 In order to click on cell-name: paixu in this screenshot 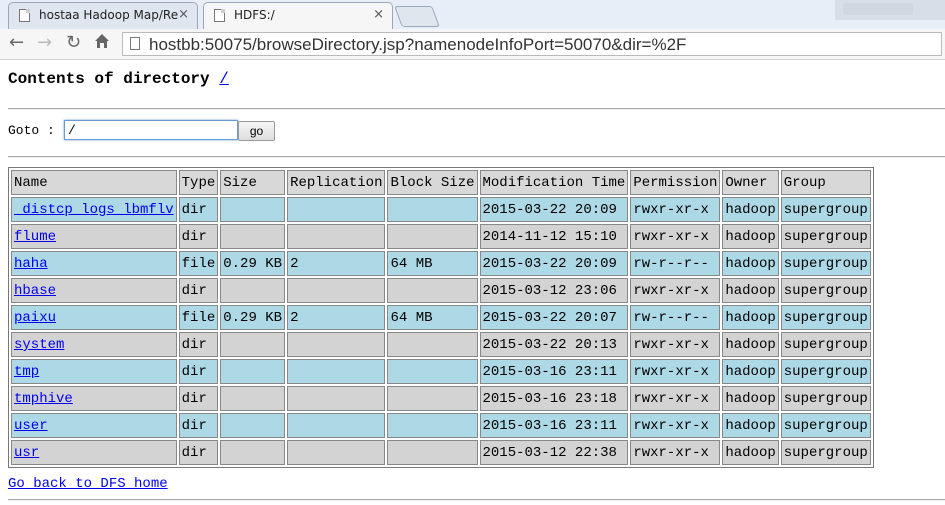, I will do `click(94, 317)`.